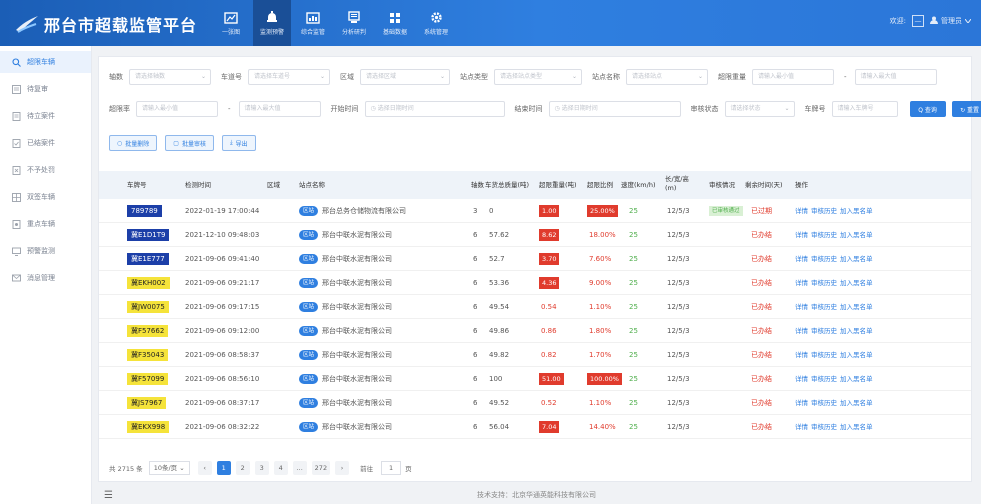 This screenshot has width=981, height=504. I want to click on site-name-select: 请选择站点 ⌄, so click(667, 77).